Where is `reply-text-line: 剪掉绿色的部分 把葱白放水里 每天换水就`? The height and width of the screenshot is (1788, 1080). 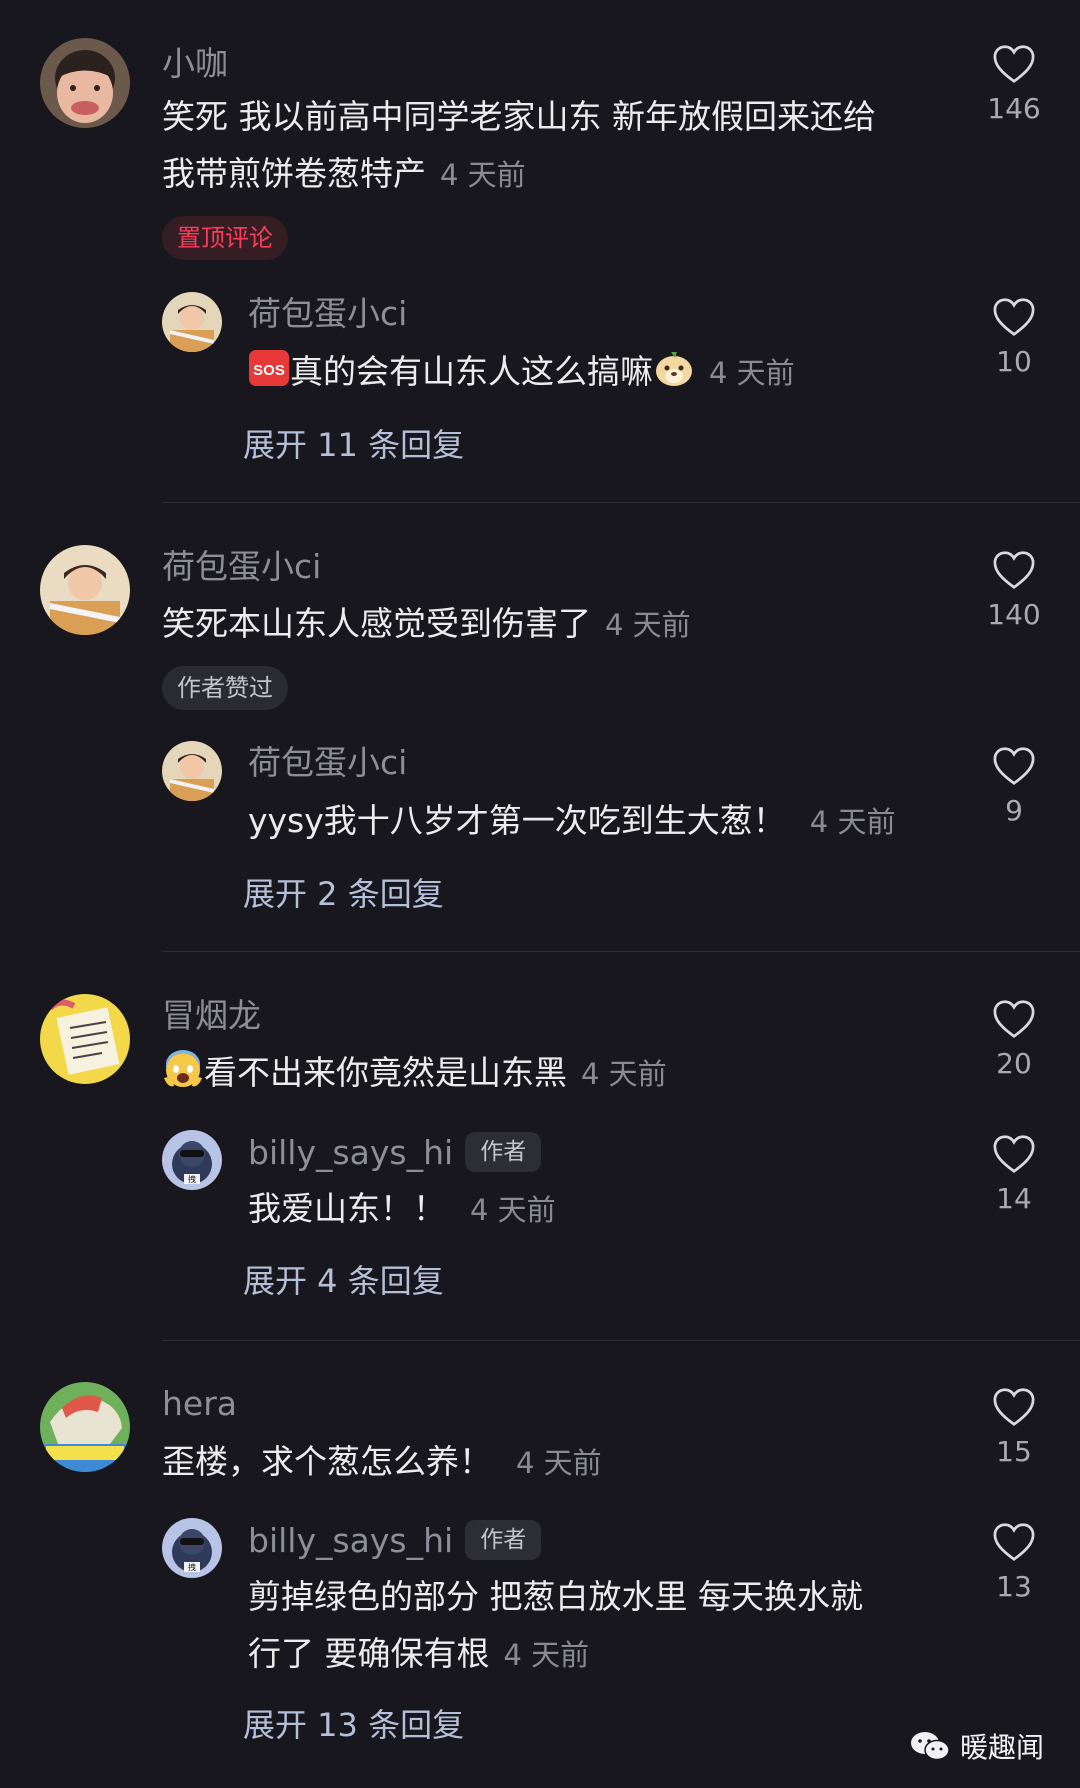 reply-text-line: 剪掉绿色的部分 把葱白放水里 每天换水就 is located at coordinates (555, 1596).